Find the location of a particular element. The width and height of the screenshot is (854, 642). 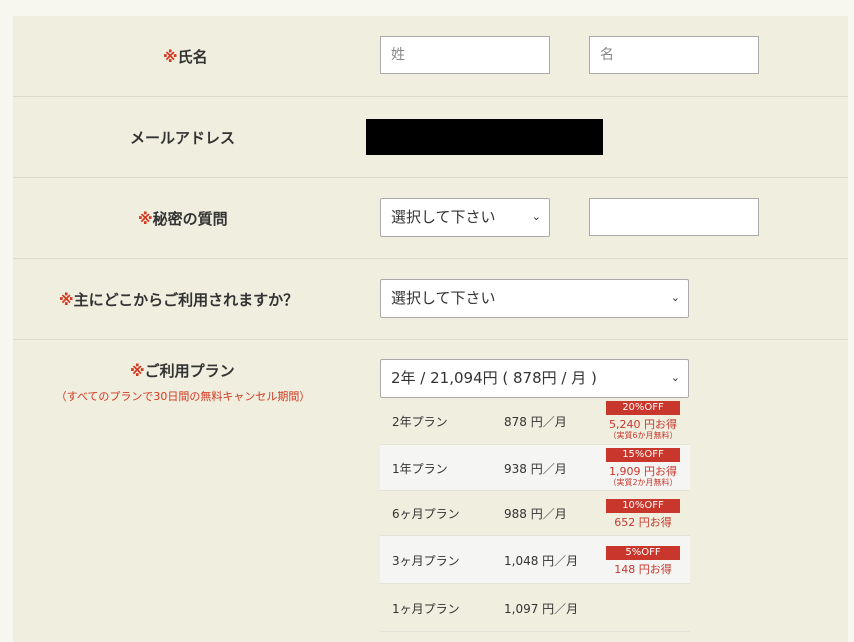

plan-name: 2年プラン is located at coordinates (420, 422).